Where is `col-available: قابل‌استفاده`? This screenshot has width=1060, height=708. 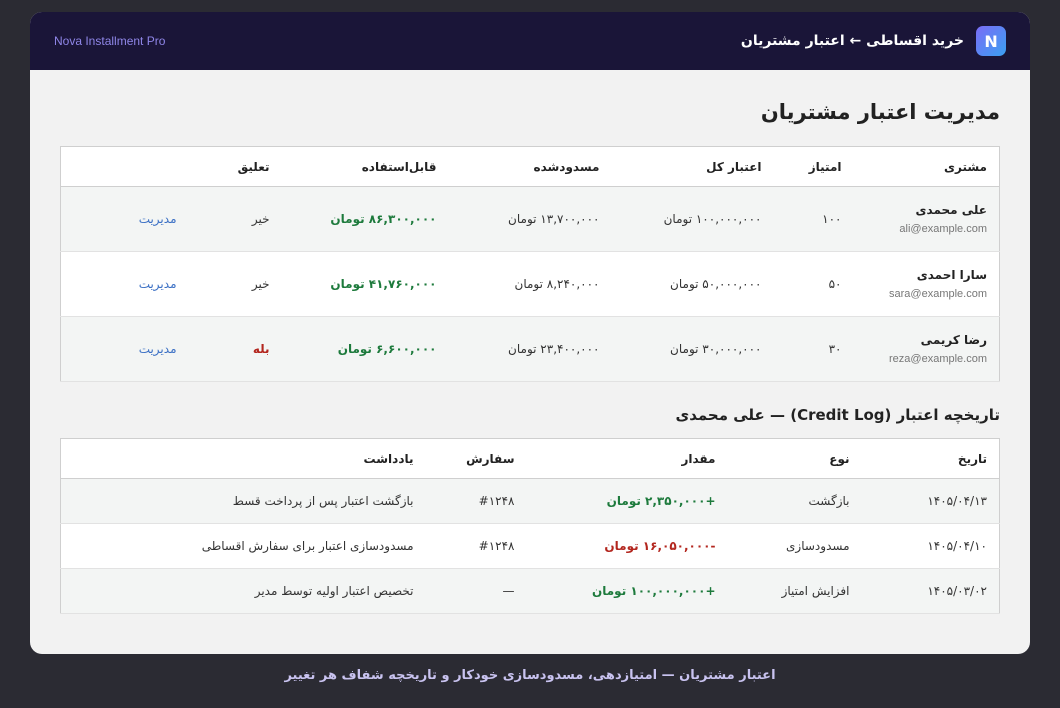
col-available: قابل‌استفاده is located at coordinates (365, 166).